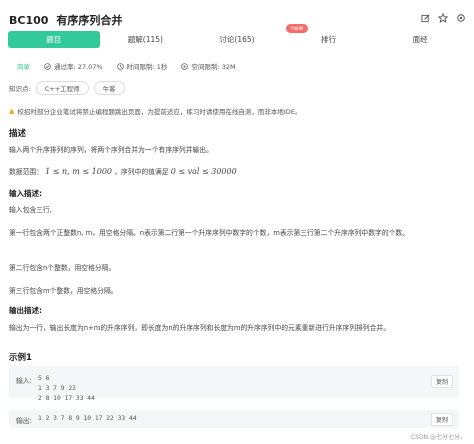 The image size is (474, 444). I want to click on problem-tabs: 题目 题解(115) 讨论(165) 排行 面经, so click(237, 39).